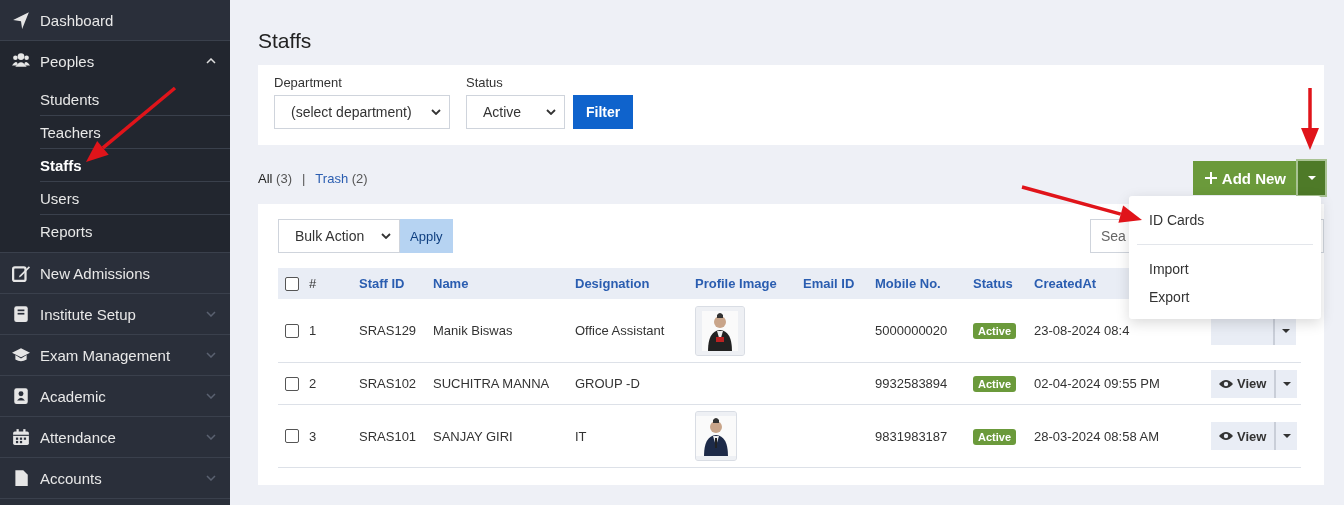 This screenshot has height=505, width=1344. Describe the element at coordinates (362, 112) in the screenshot. I see `department-select: (select department)` at that location.